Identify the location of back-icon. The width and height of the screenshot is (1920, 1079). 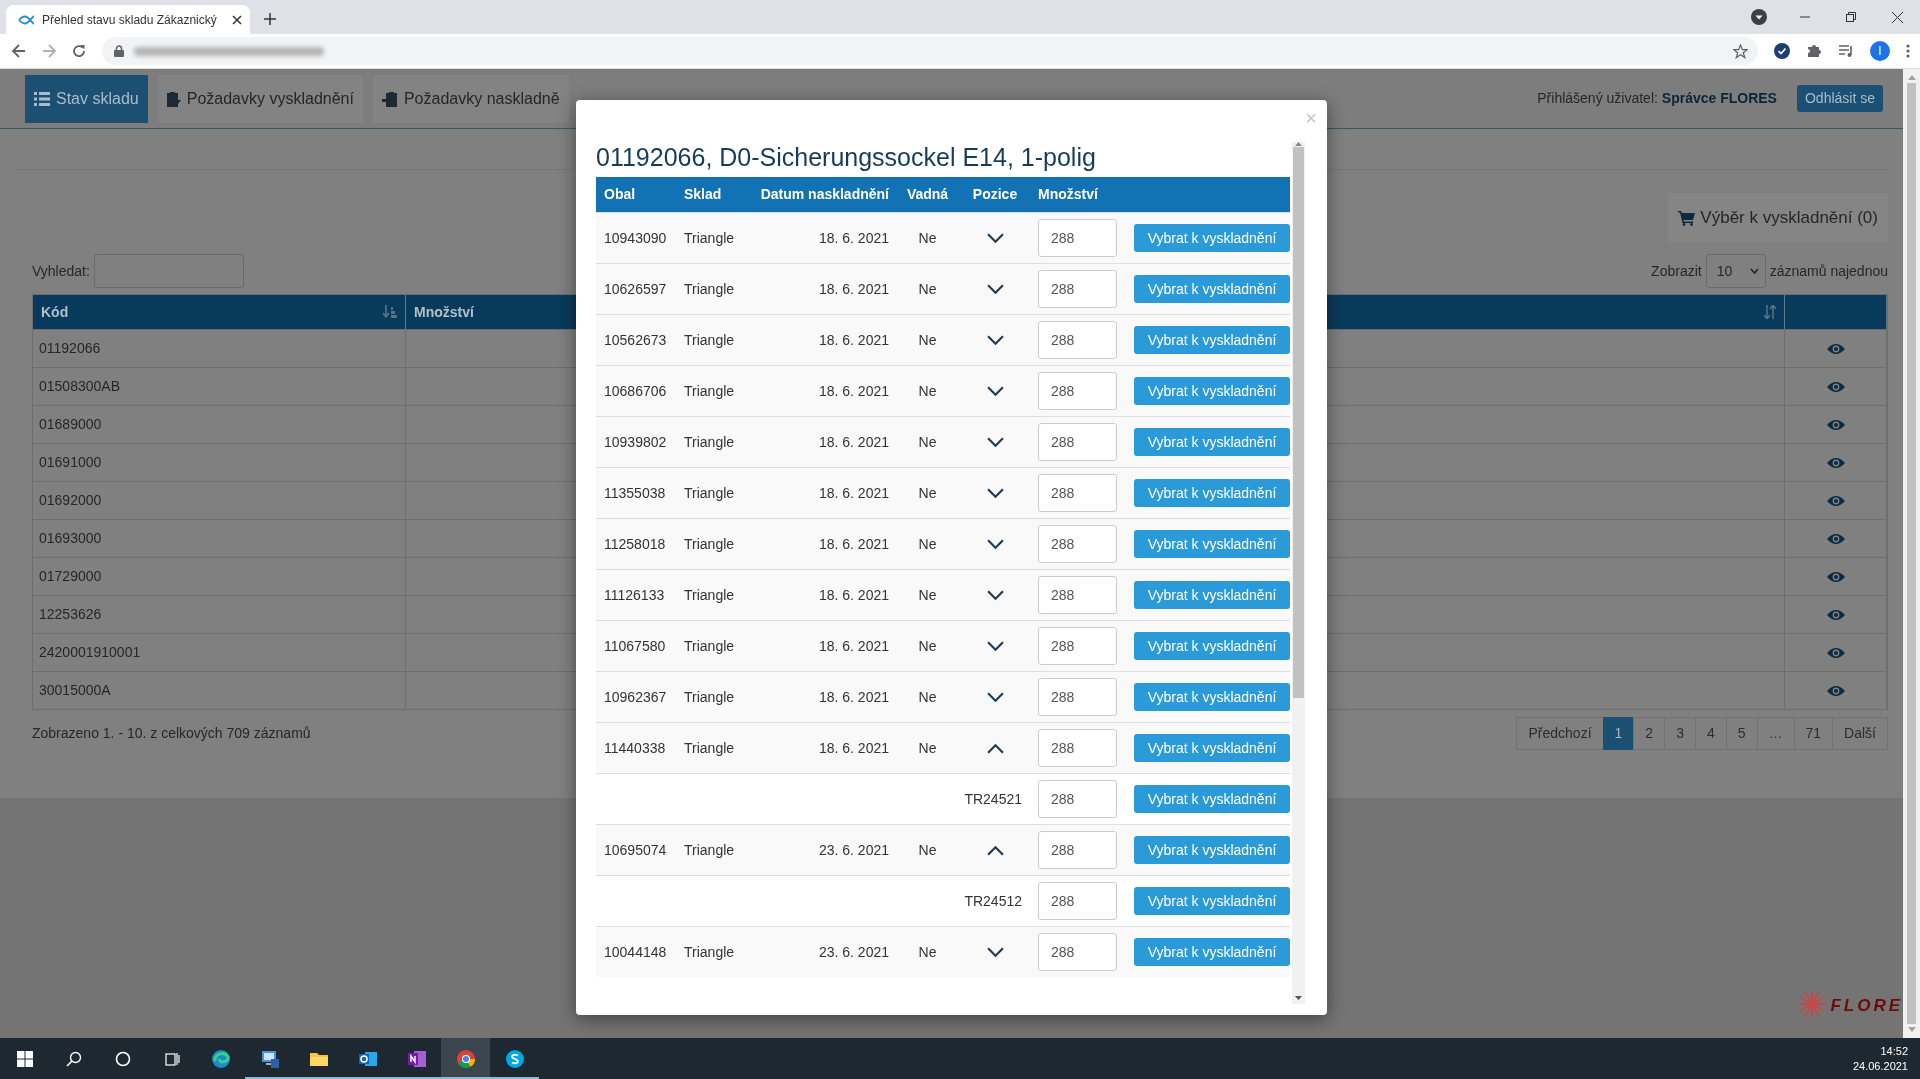
(19, 51).